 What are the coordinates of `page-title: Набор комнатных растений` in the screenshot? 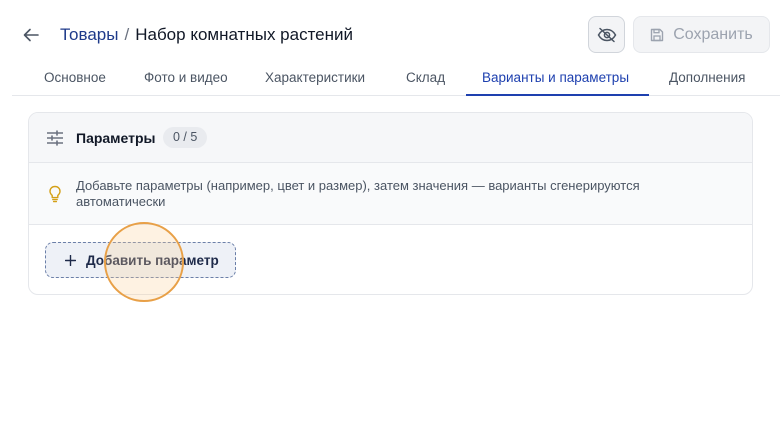 It's located at (244, 34).